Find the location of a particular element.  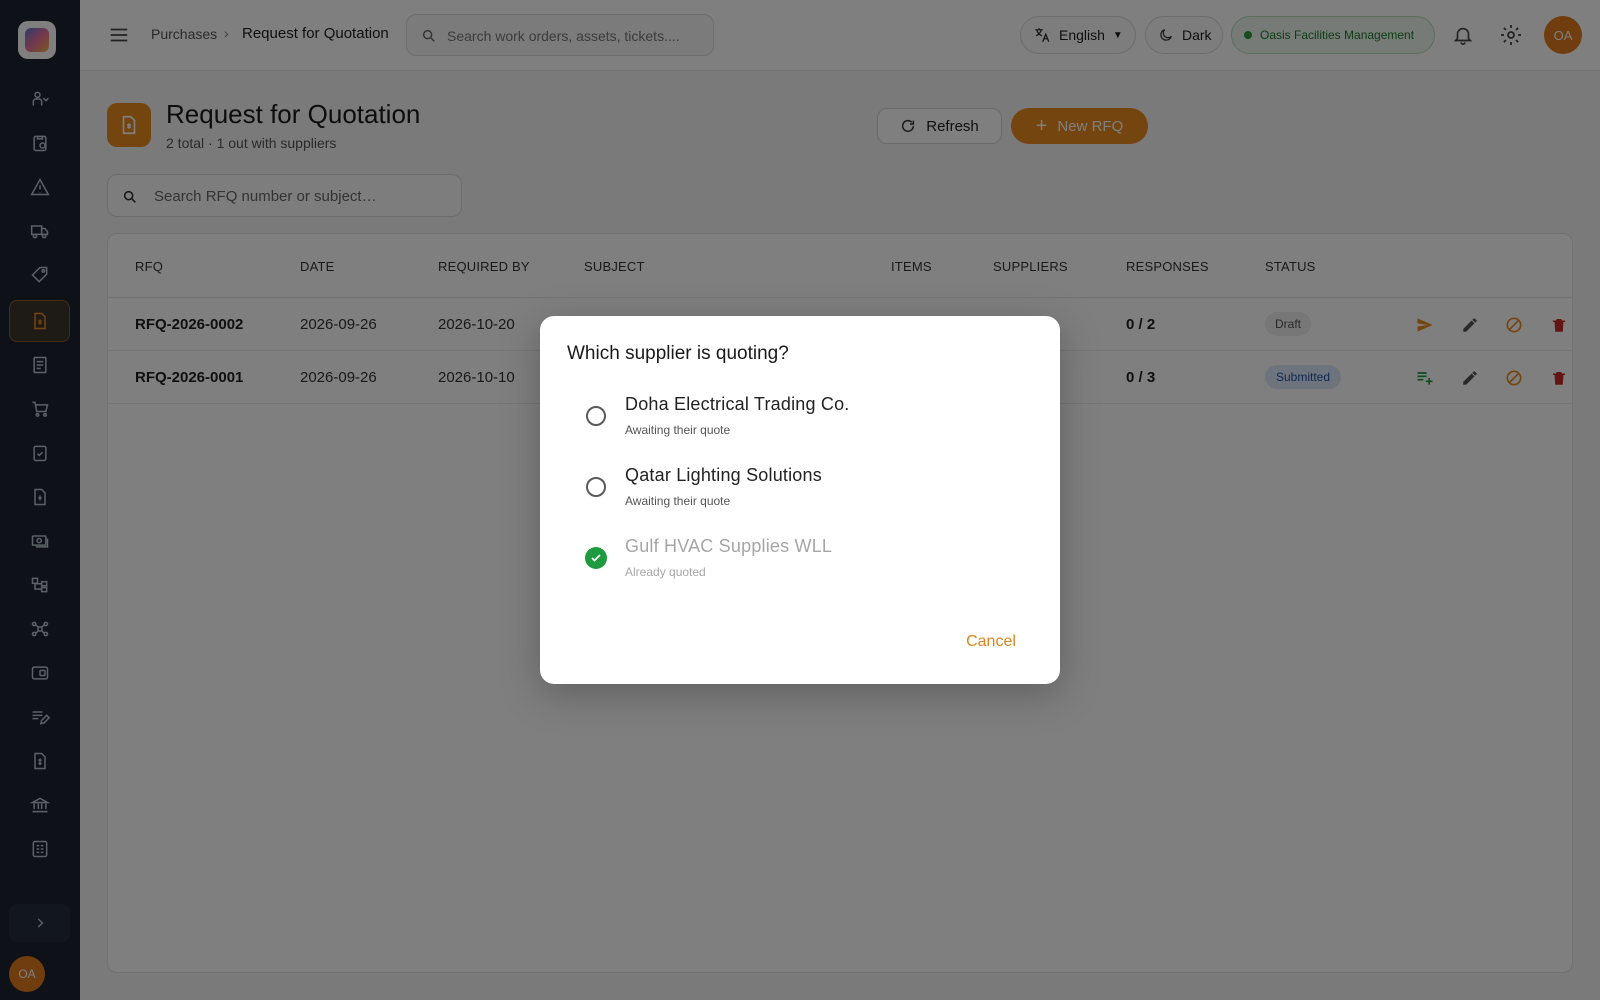

cancel-button: Cancel is located at coordinates (991, 642).